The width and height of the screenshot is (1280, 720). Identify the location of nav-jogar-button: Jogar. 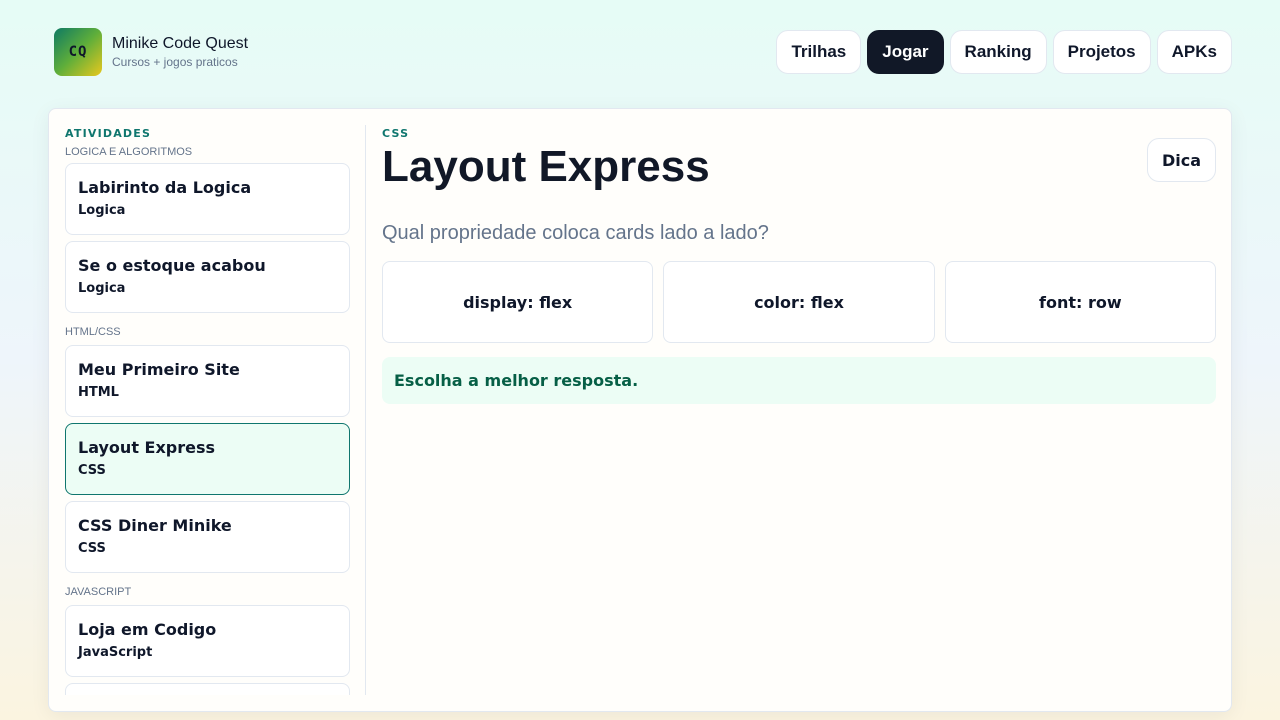
(905, 52).